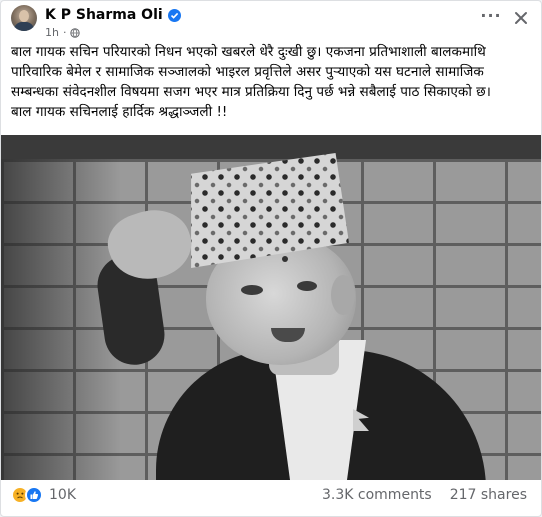 The image size is (542, 517). Describe the element at coordinates (119, 112) in the screenshot. I see `post-text-line: बाल गायक सचिनलाई हार्दिक श्रद्धाञ्जली !!` at that location.